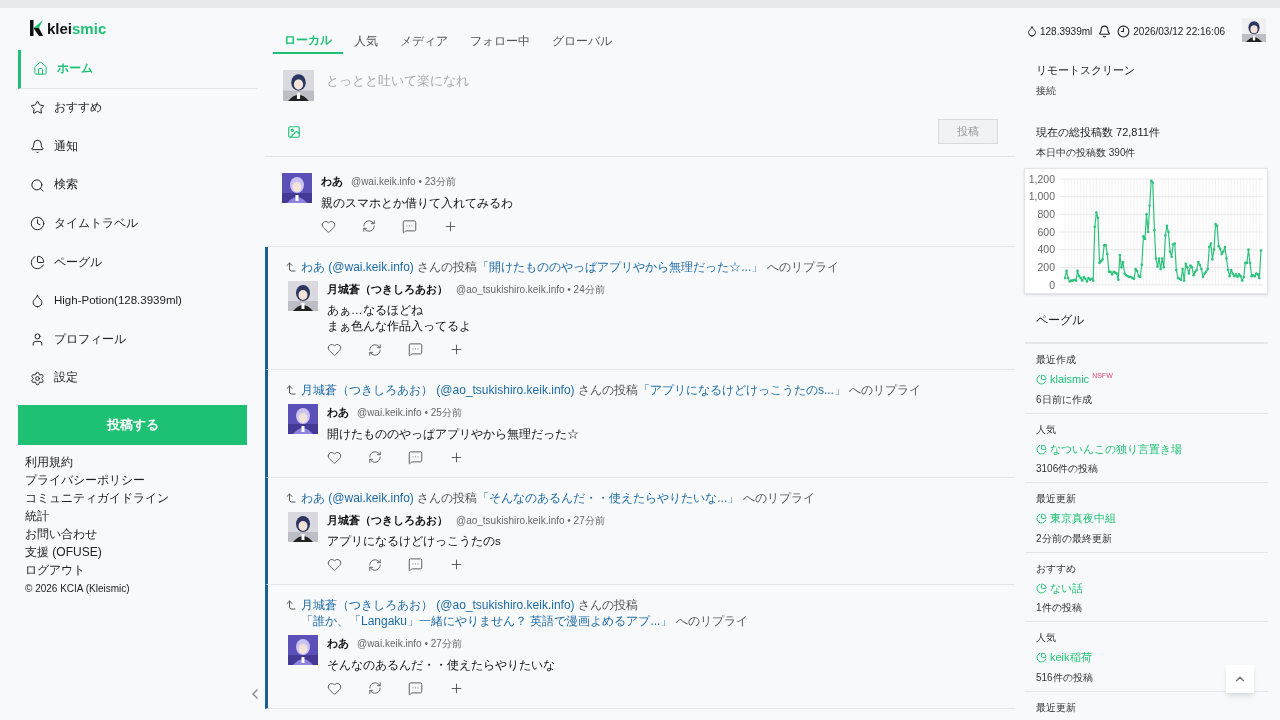 The width and height of the screenshot is (1280, 720). Describe the element at coordinates (1074, 538) in the screenshot. I see `pagegull-detail: 2分前の最終更新` at that location.